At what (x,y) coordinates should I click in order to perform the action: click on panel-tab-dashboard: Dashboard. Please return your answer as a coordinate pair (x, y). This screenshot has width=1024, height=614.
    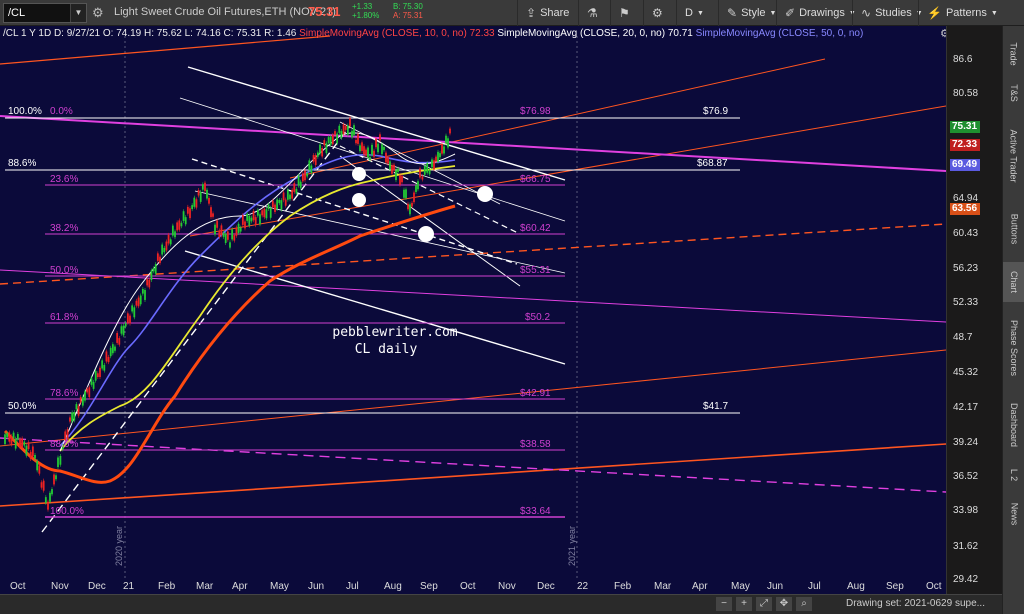
    Looking at the image, I should click on (1013, 425).